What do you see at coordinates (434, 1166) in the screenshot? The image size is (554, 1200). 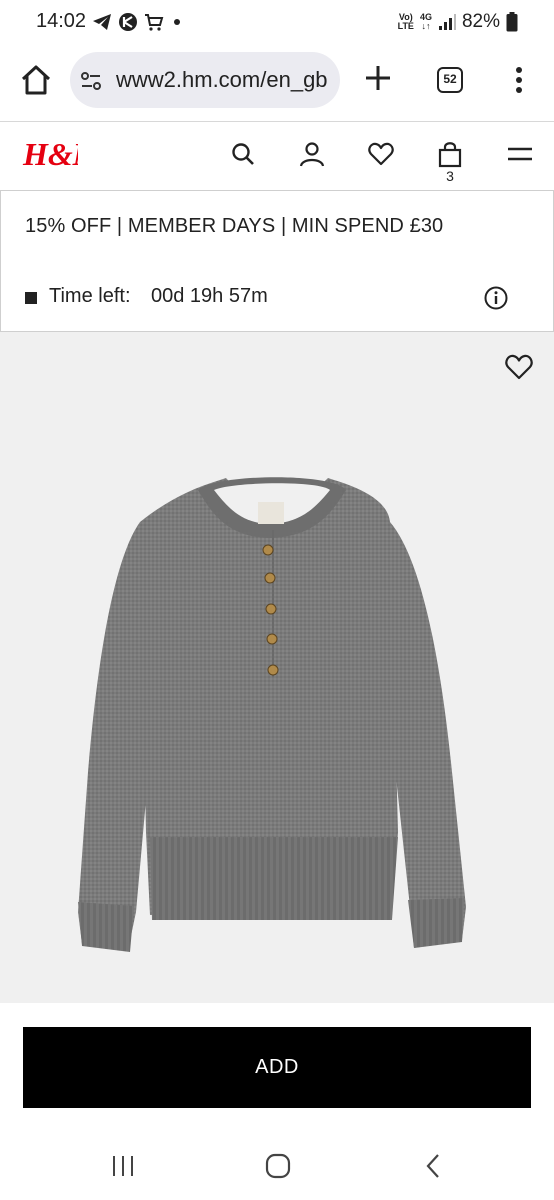 I see `back-icon` at bounding box center [434, 1166].